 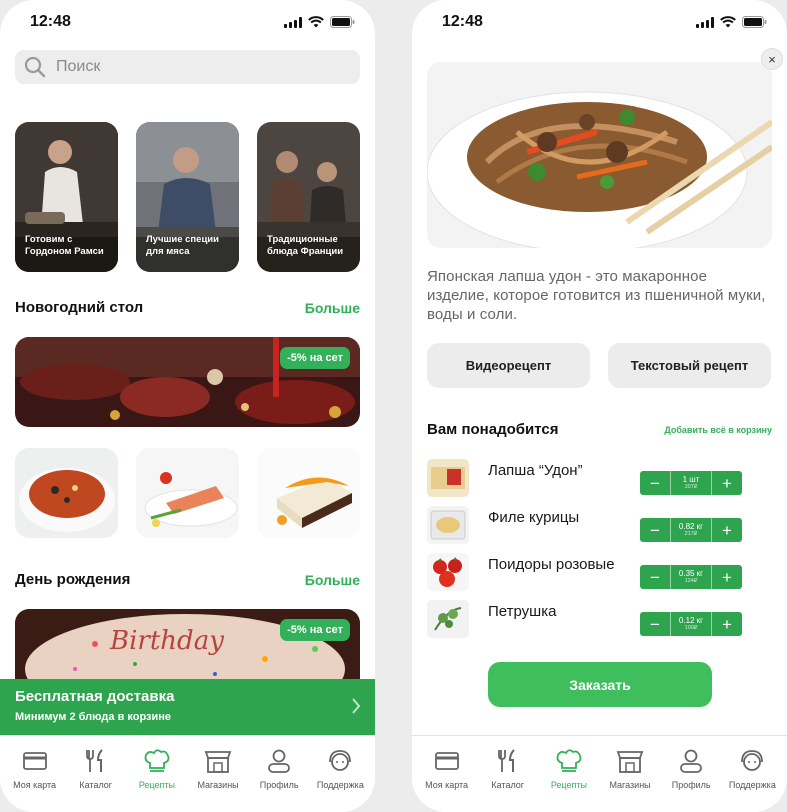 What do you see at coordinates (752, 785) in the screenshot?
I see `tab-label: Поддержка` at bounding box center [752, 785].